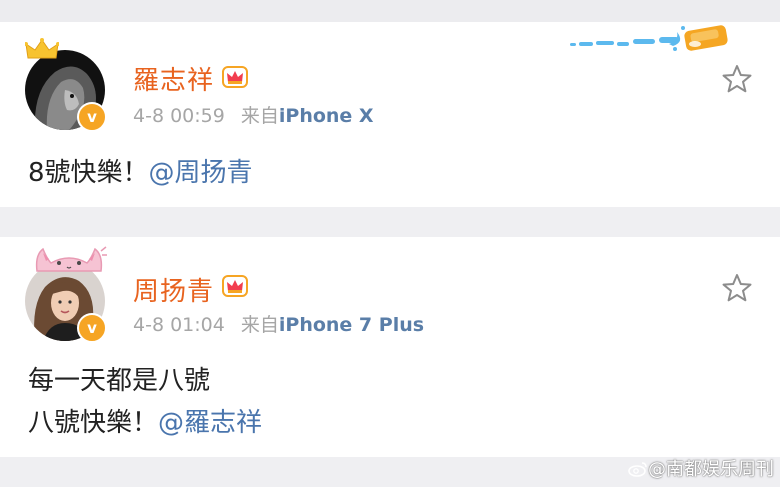  Describe the element at coordinates (179, 325) in the screenshot. I see `post-timestamp: 4-8 01:04` at that location.